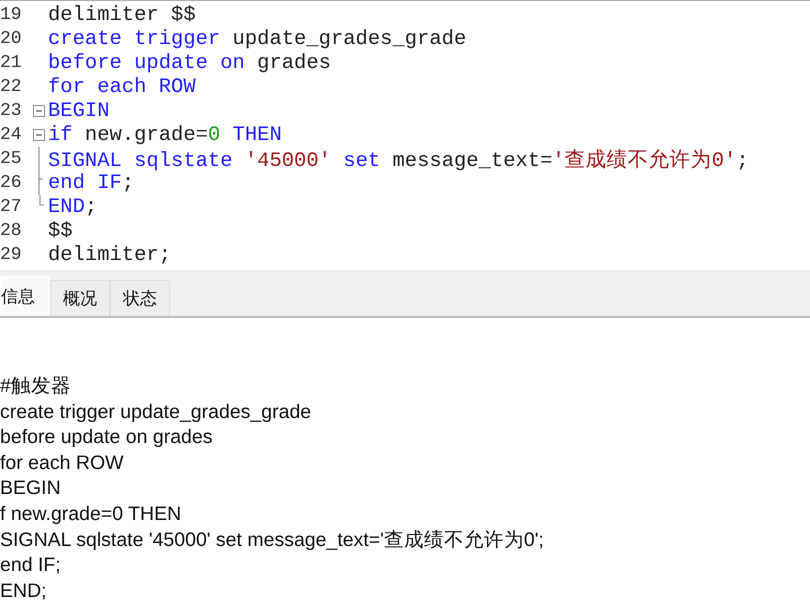 This screenshot has width=810, height=608. What do you see at coordinates (11, 63) in the screenshot?
I see `line-number: 21` at bounding box center [11, 63].